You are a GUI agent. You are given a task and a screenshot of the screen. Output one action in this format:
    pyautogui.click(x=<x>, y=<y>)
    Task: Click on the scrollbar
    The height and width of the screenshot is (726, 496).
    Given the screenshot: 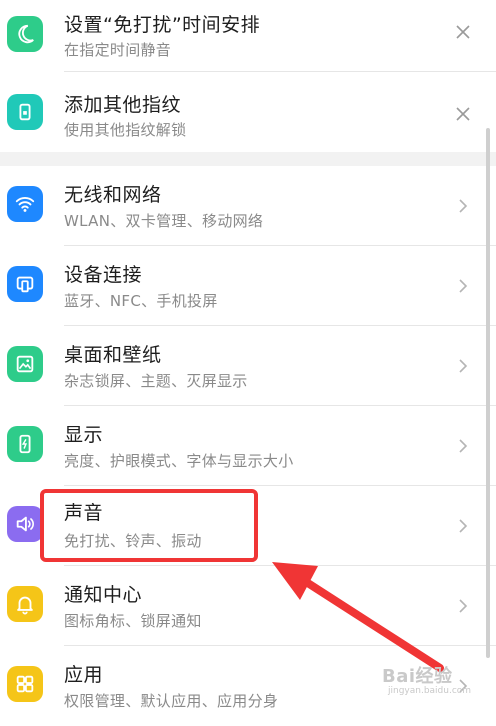 What is the action you would take?
    pyautogui.click(x=488, y=393)
    